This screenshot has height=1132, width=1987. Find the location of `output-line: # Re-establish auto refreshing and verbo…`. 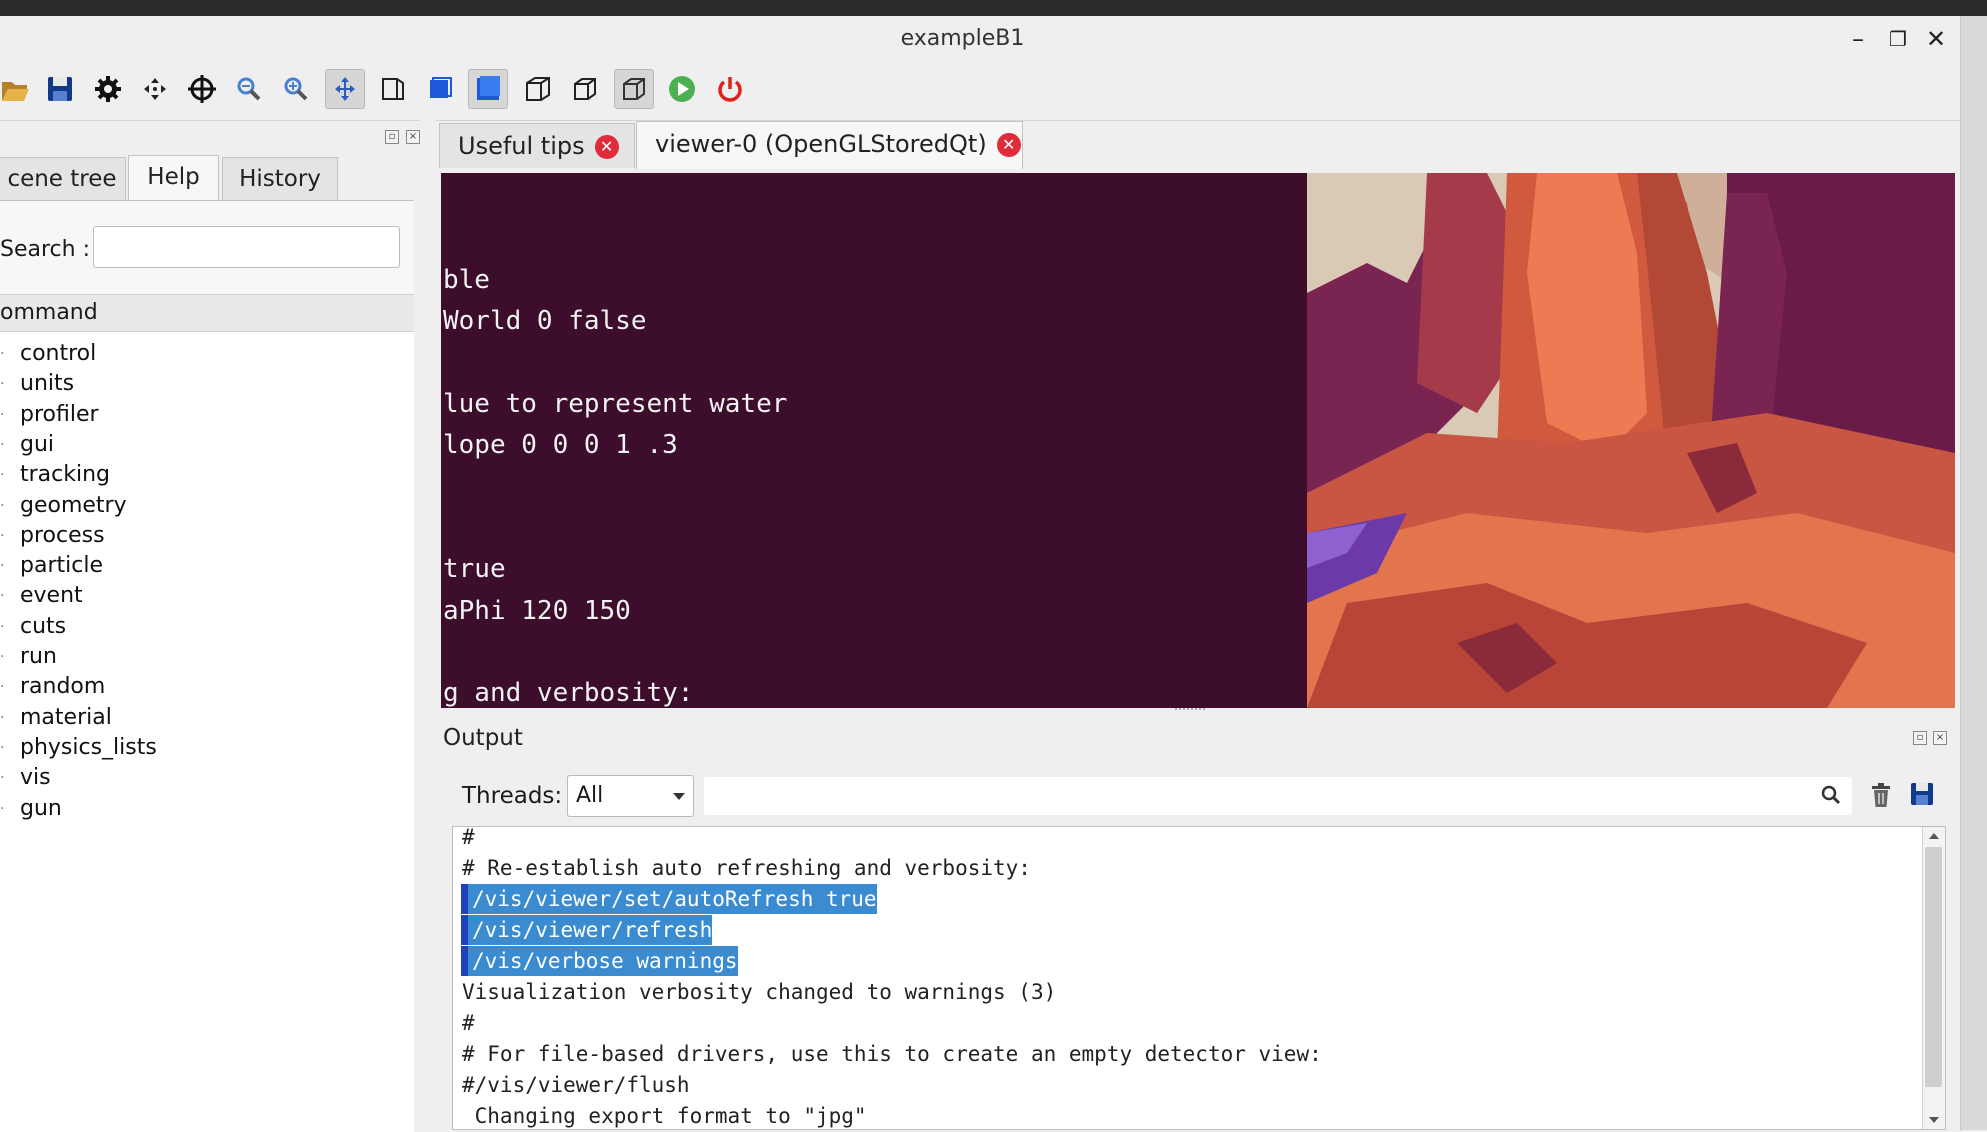

output-line: # Re-establish auto refreshing and verbo… is located at coordinates (746, 868).